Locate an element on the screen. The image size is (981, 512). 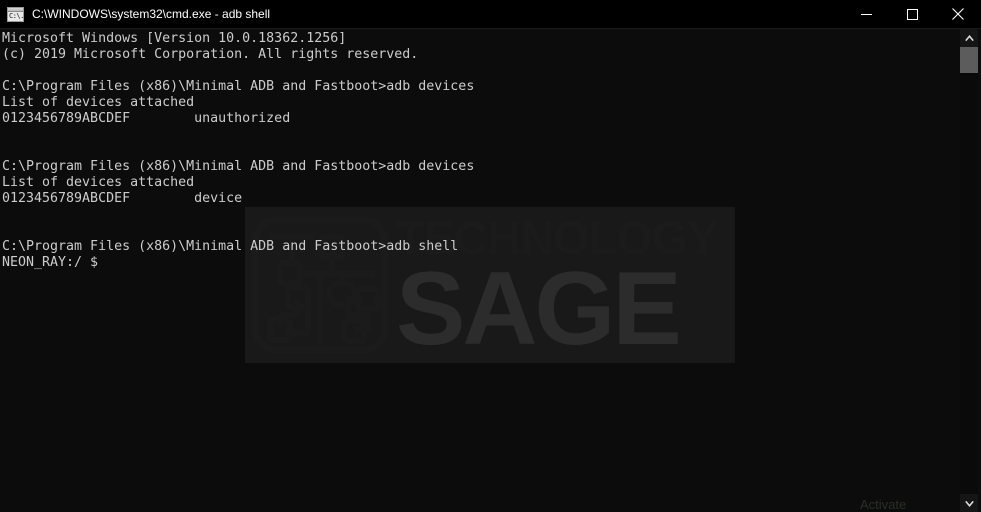
close-icon is located at coordinates (958, 14).